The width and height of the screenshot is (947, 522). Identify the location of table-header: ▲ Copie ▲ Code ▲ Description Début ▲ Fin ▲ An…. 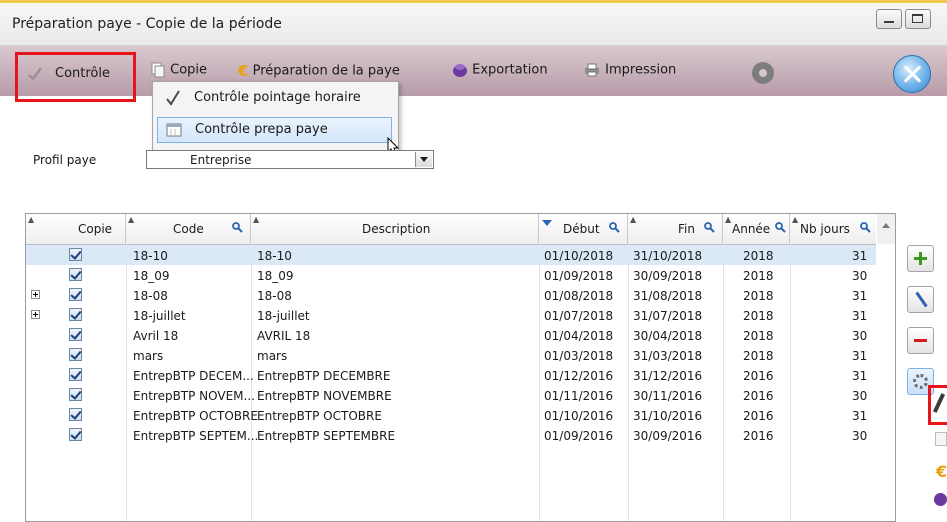
(451, 229).